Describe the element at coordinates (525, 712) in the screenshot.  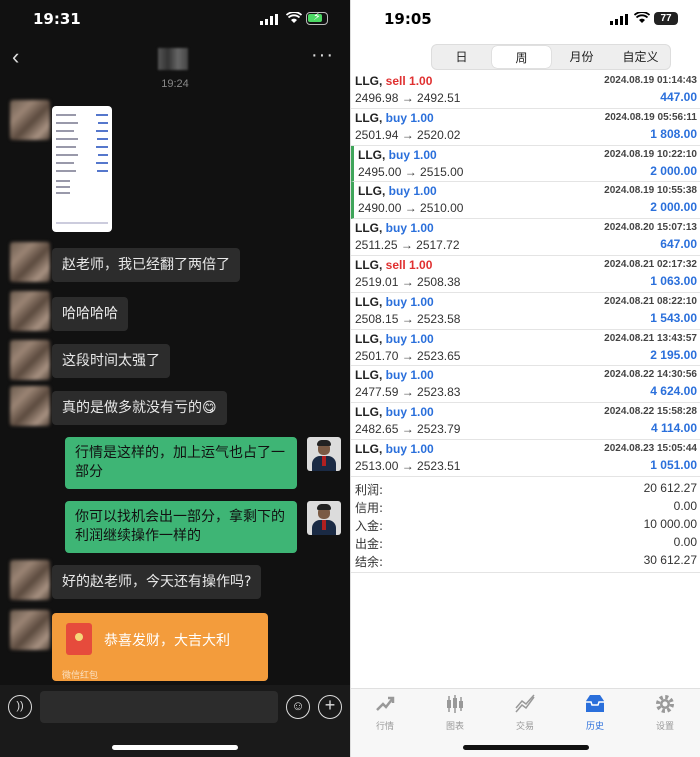
I see `tab-trade: 交易` at that location.